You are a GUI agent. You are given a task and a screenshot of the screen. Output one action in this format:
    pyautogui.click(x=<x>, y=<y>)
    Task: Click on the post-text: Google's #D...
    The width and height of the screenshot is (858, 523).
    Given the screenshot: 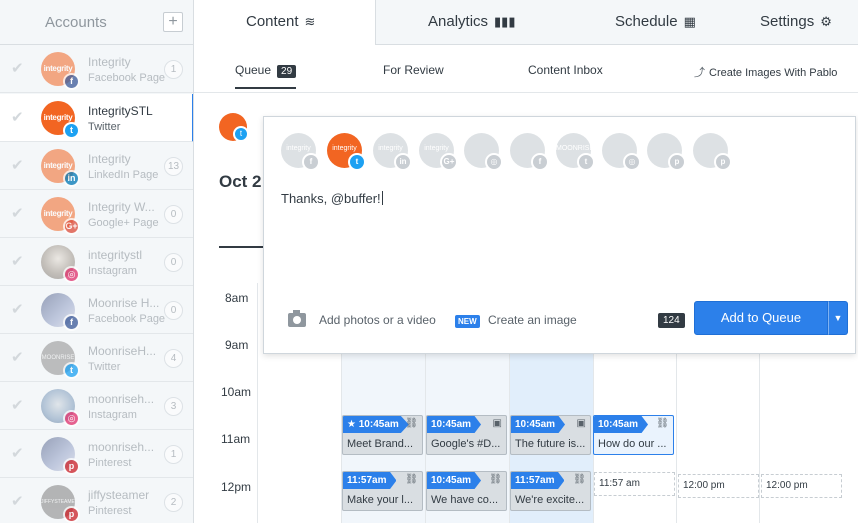 What is the action you would take?
    pyautogui.click(x=466, y=444)
    